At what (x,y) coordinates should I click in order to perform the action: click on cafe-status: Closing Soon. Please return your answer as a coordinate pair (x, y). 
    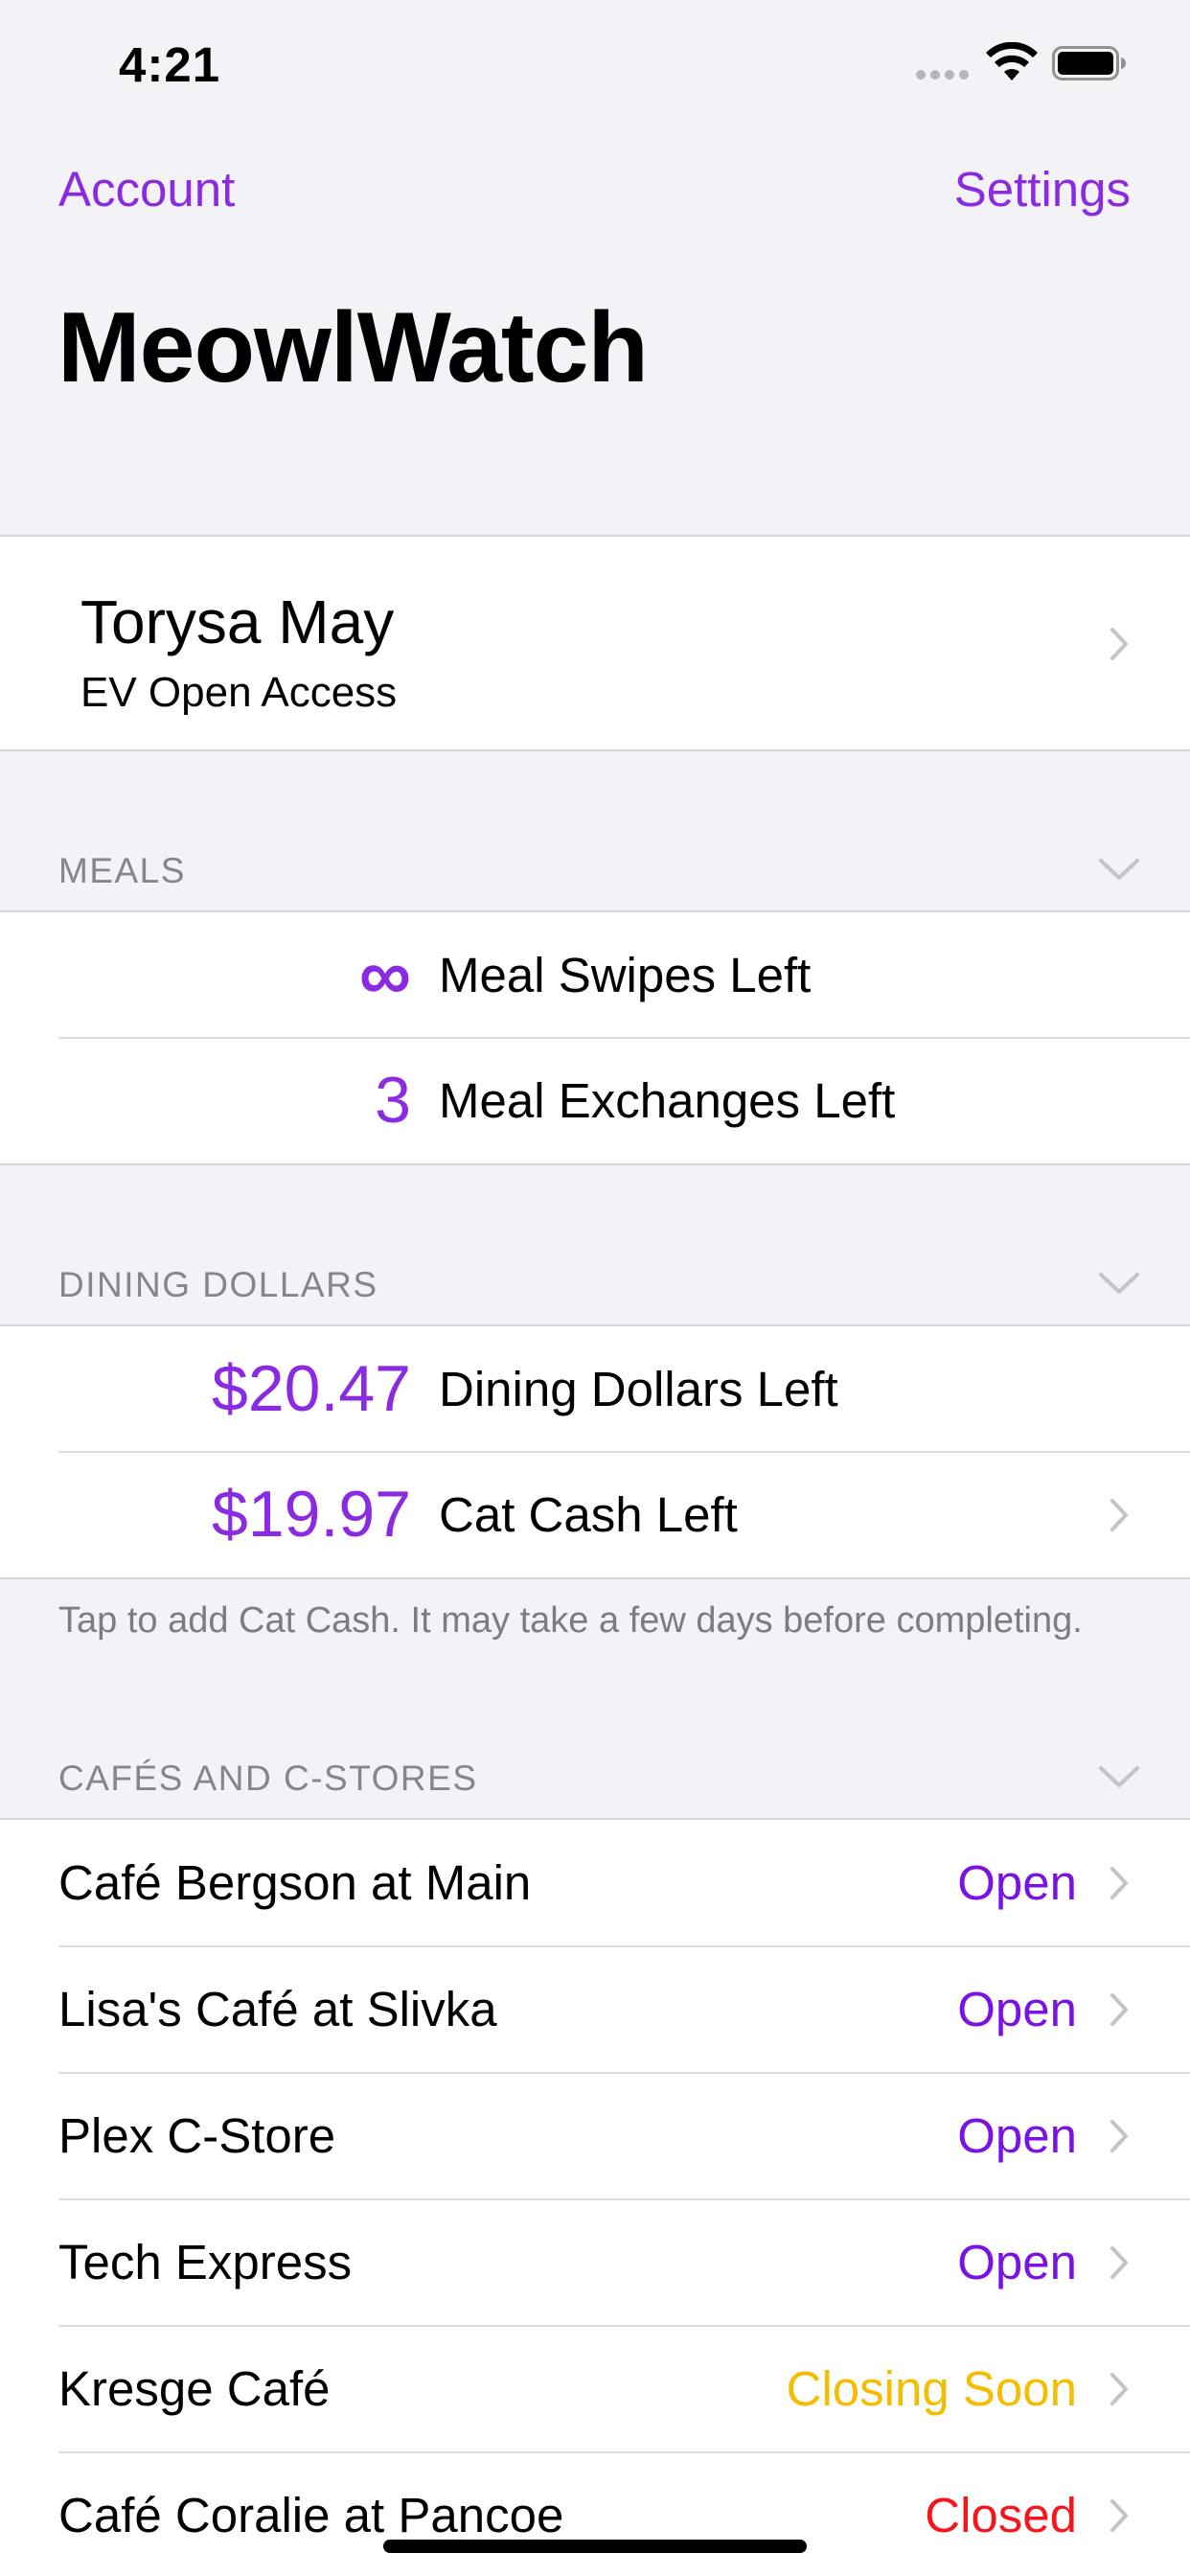
    Looking at the image, I should click on (932, 2388).